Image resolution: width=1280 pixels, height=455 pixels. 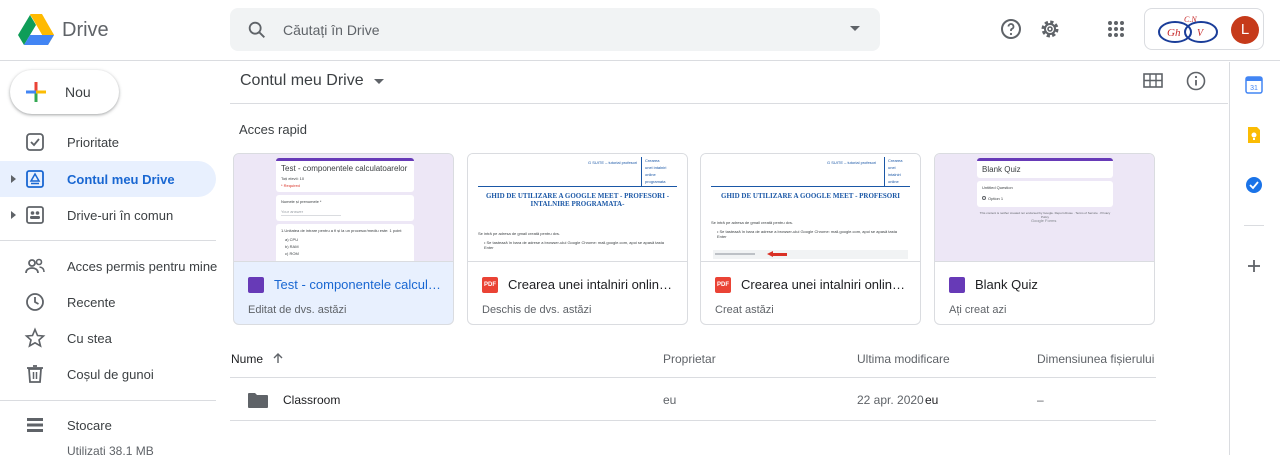 What do you see at coordinates (555, 29) in the screenshot?
I see `search-bar: Căutați în Drive` at bounding box center [555, 29].